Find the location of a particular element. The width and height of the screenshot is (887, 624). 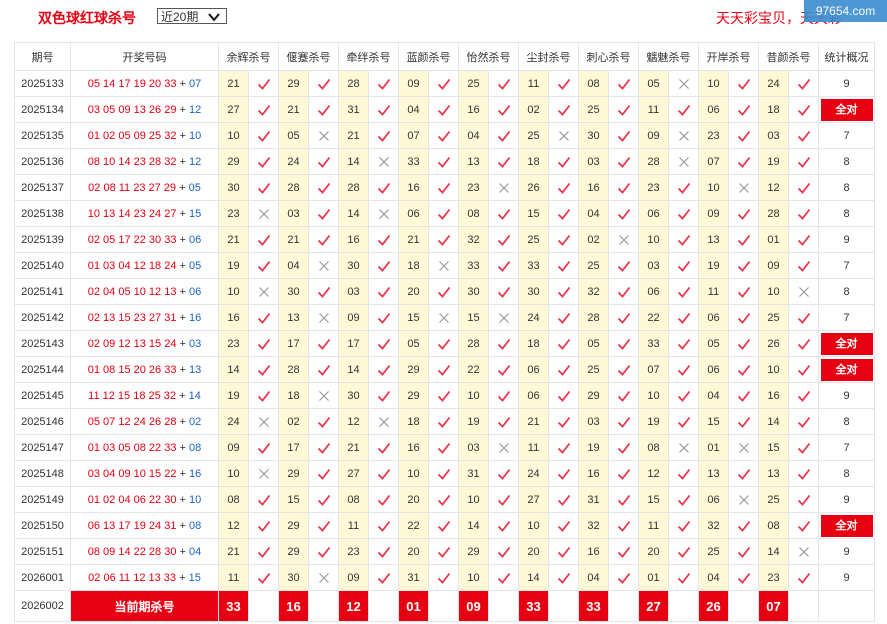

blue-ball: 03 is located at coordinates (195, 343).